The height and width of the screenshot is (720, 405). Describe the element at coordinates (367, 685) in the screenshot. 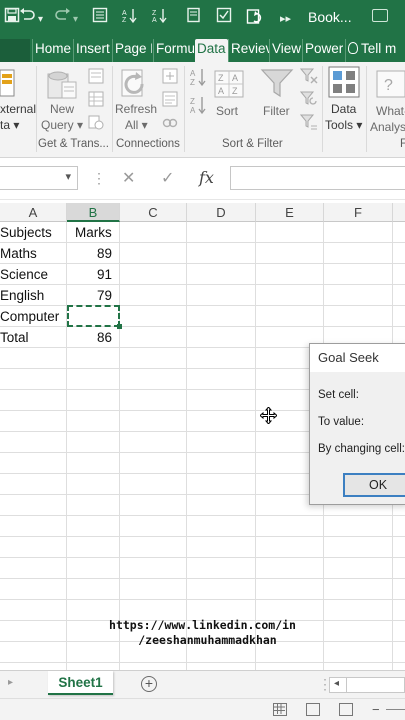

I see `horizontal-scrollbar: ◂` at that location.